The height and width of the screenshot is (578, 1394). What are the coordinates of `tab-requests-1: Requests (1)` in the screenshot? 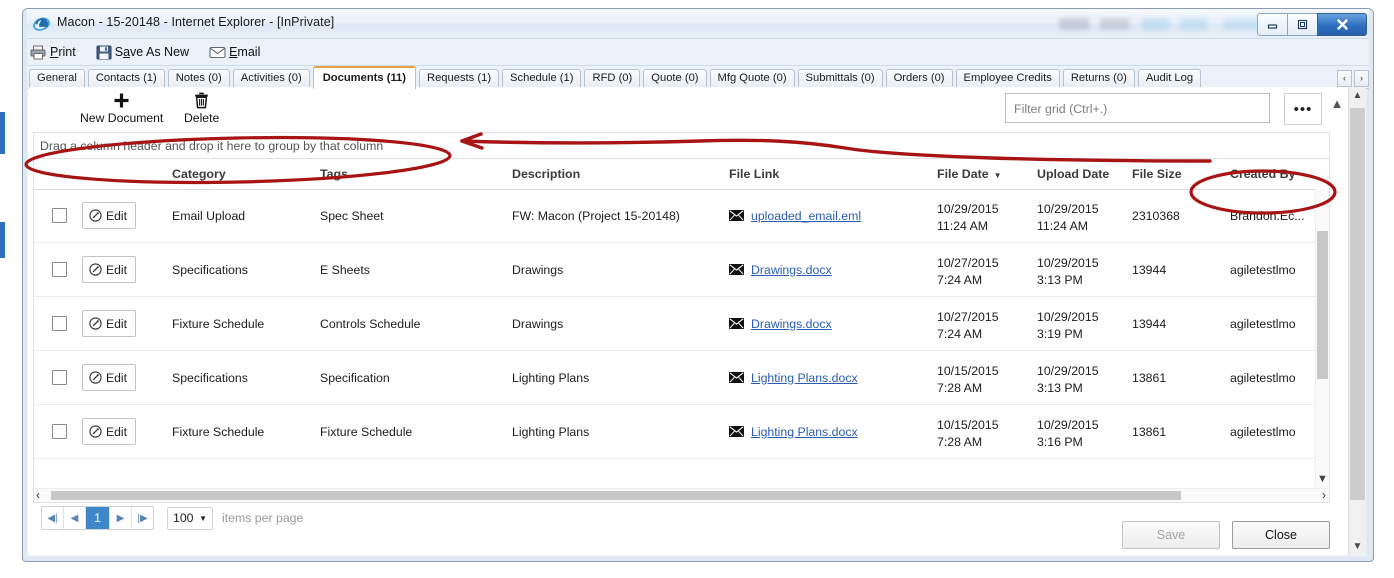 It's located at (459, 78).